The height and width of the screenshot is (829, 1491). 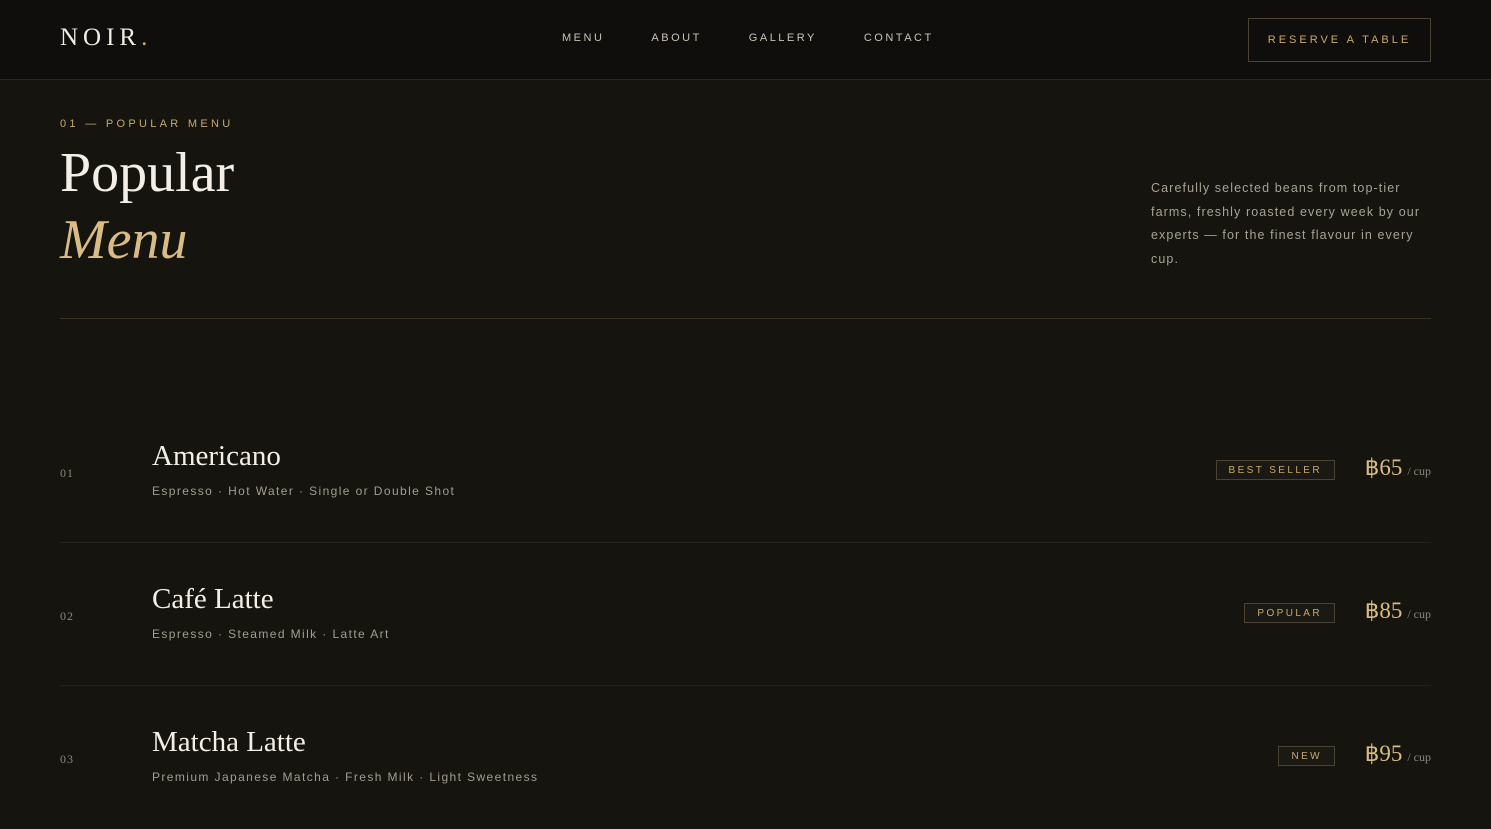 I want to click on section-title-line2: Menu, so click(x=124, y=240).